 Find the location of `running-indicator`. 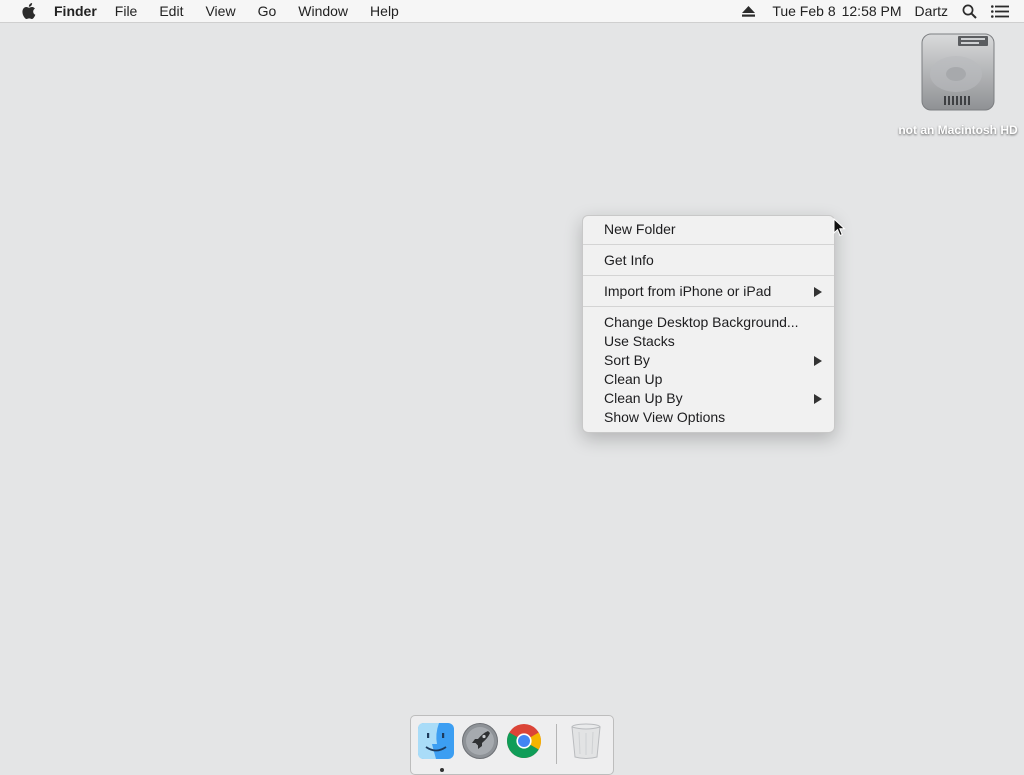

running-indicator is located at coordinates (442, 770).